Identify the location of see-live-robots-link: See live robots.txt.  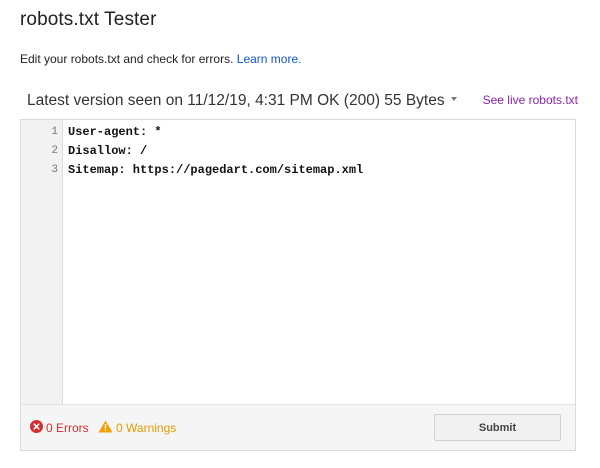
(530, 100).